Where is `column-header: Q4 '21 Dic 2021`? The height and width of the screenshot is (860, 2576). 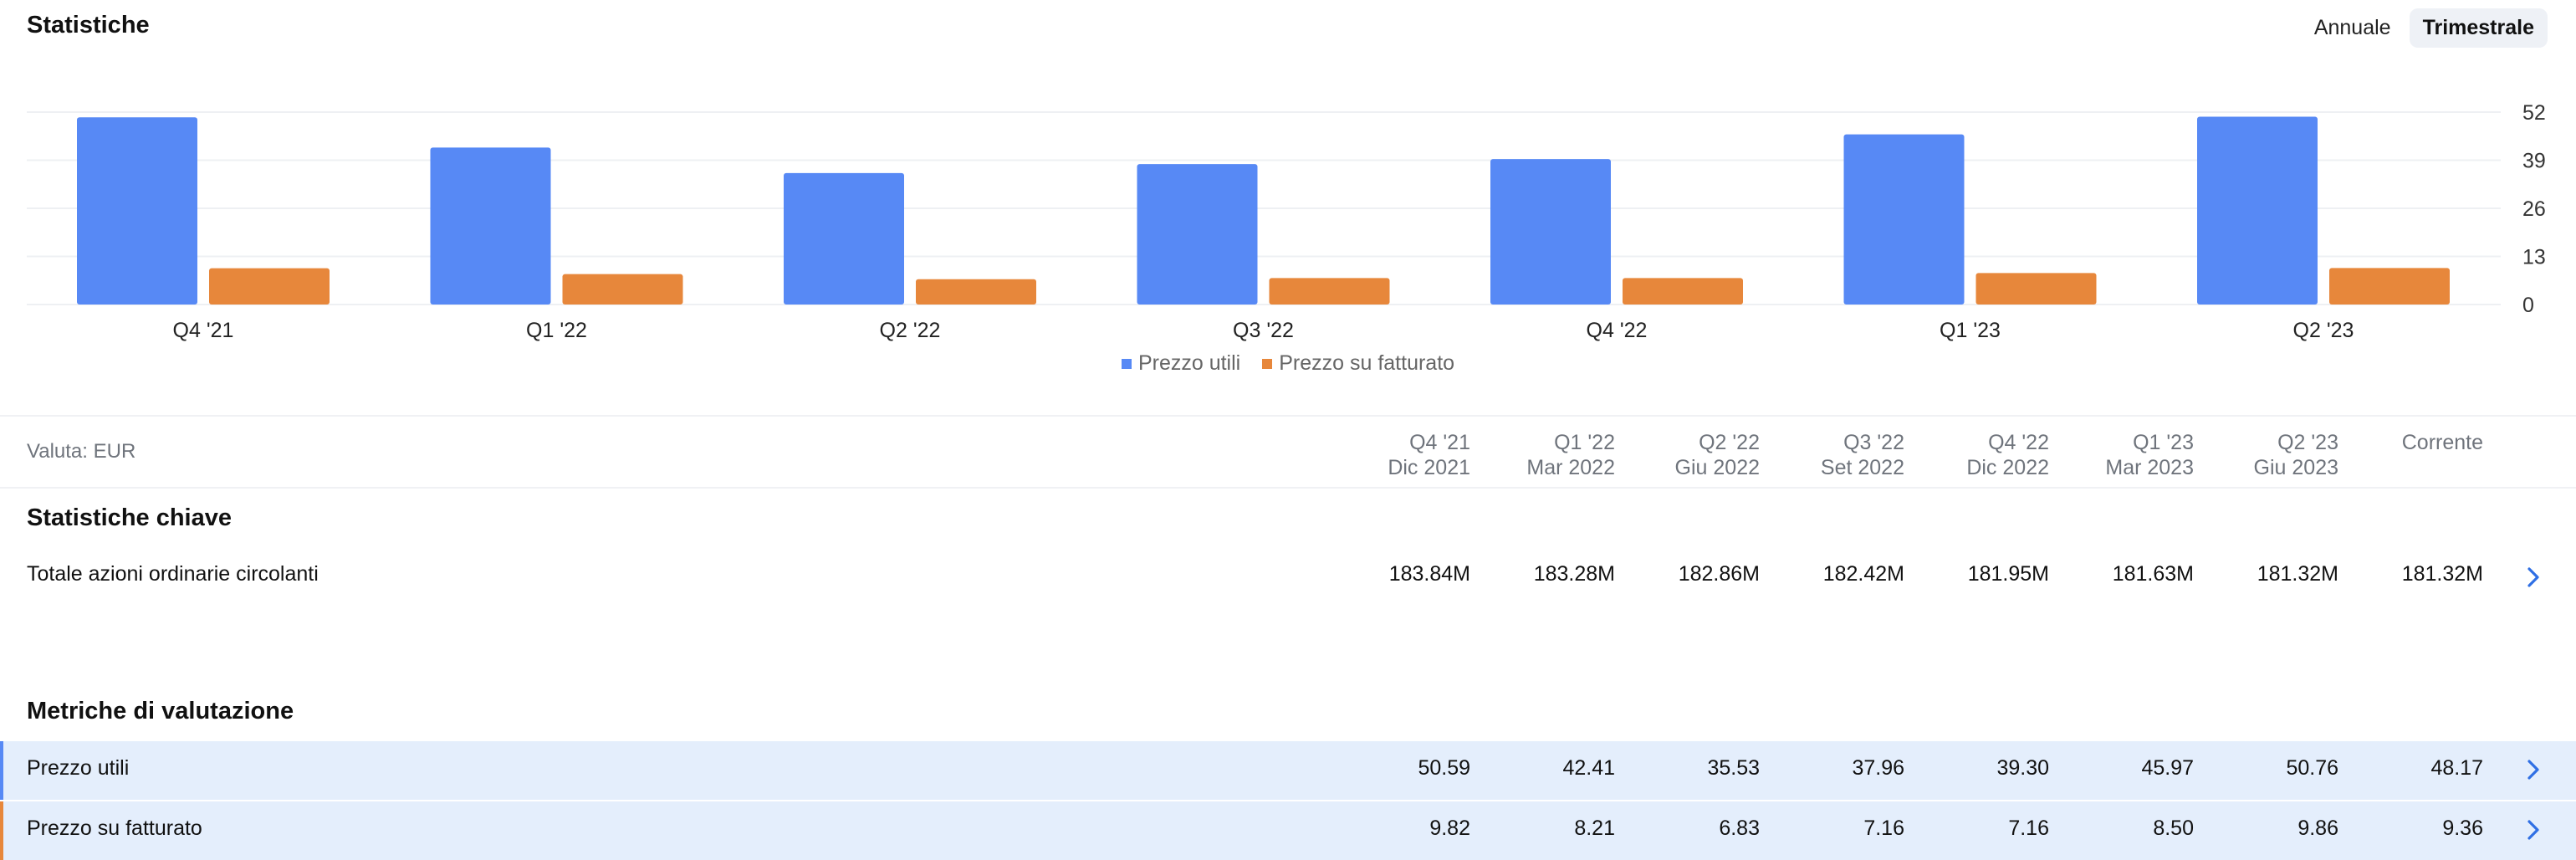
column-header: Q4 '21 Dic 2021 is located at coordinates (1399, 455).